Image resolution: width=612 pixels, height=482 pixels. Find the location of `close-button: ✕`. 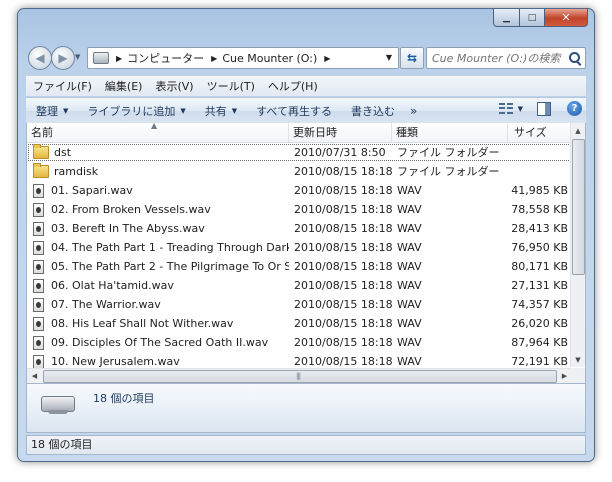

close-button: ✕ is located at coordinates (566, 18).